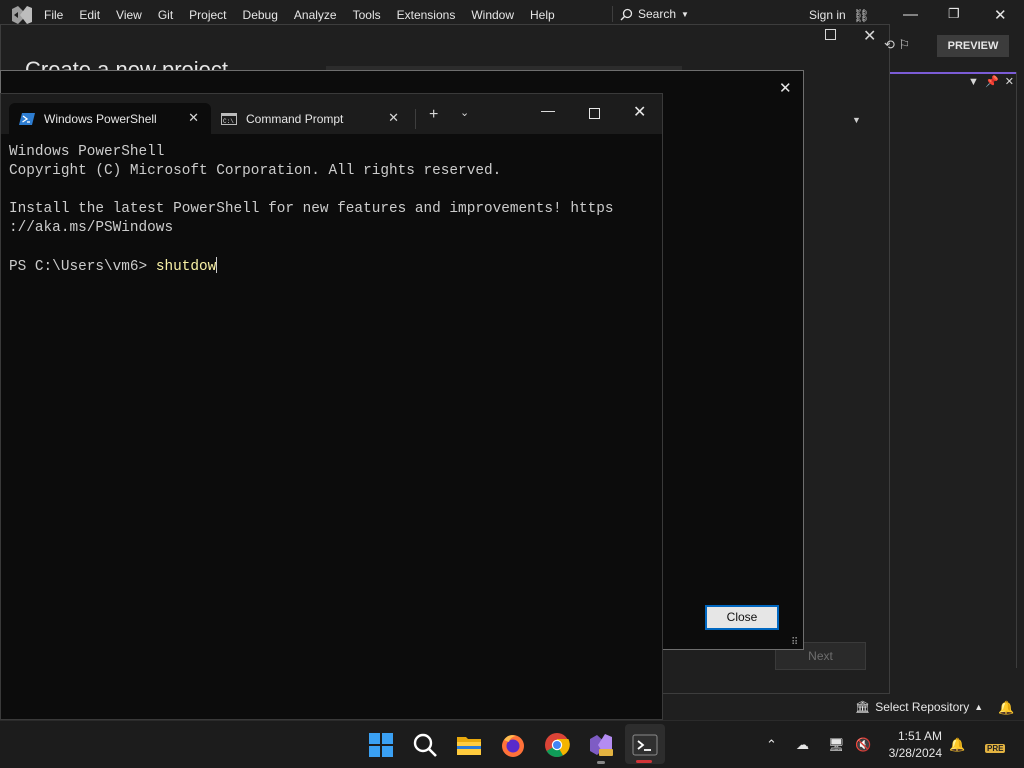 This screenshot has height=768, width=1024. Describe the element at coordinates (129, 15) in the screenshot. I see `menu-view: View` at that location.